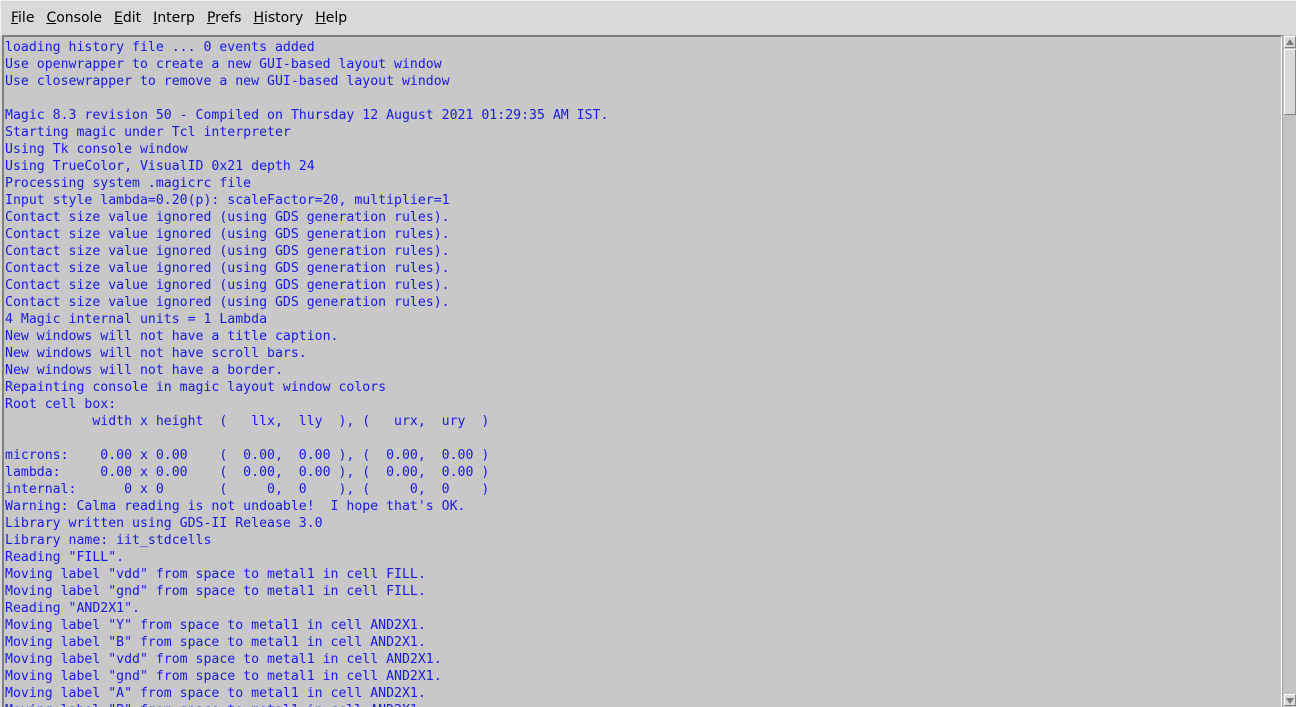 The width and height of the screenshot is (1296, 707). Describe the element at coordinates (1290, 82) in the screenshot. I see `scroll-thumb` at that location.